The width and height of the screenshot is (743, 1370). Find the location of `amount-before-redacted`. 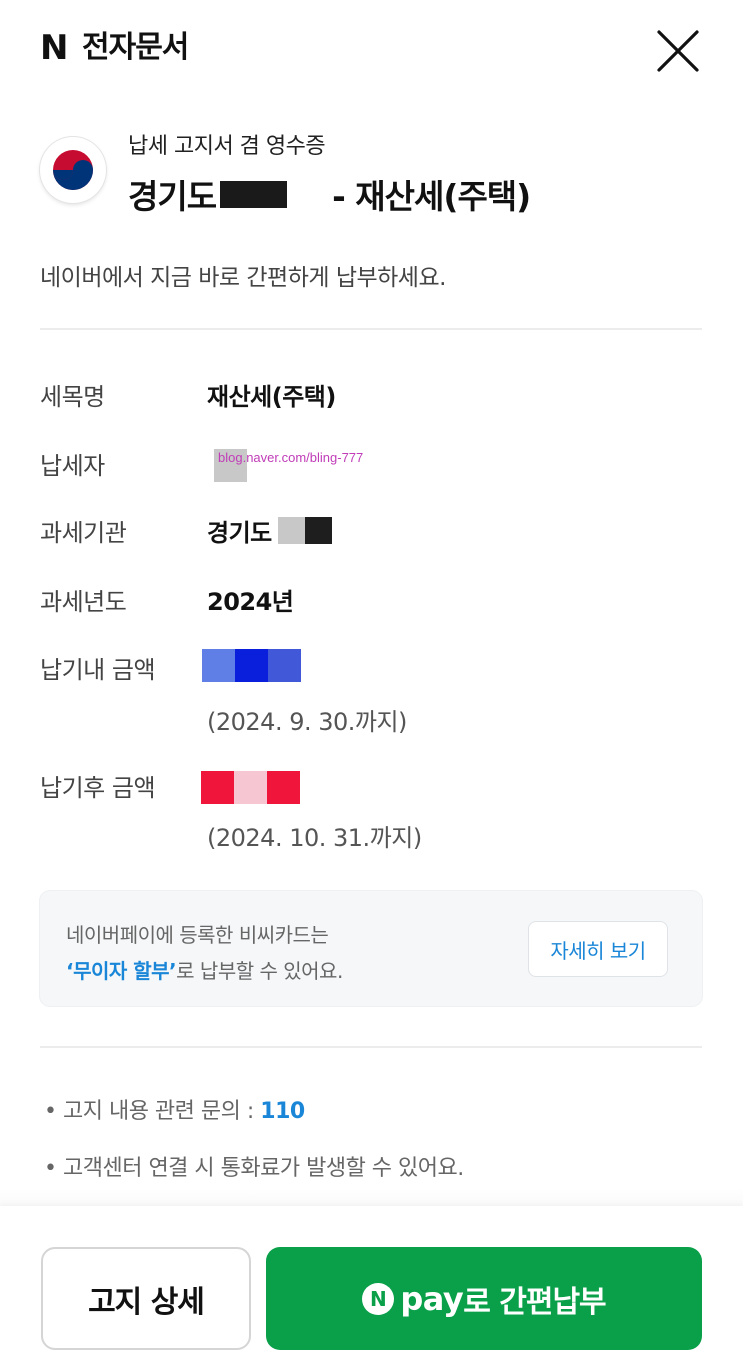

amount-before-redacted is located at coordinates (251, 665).